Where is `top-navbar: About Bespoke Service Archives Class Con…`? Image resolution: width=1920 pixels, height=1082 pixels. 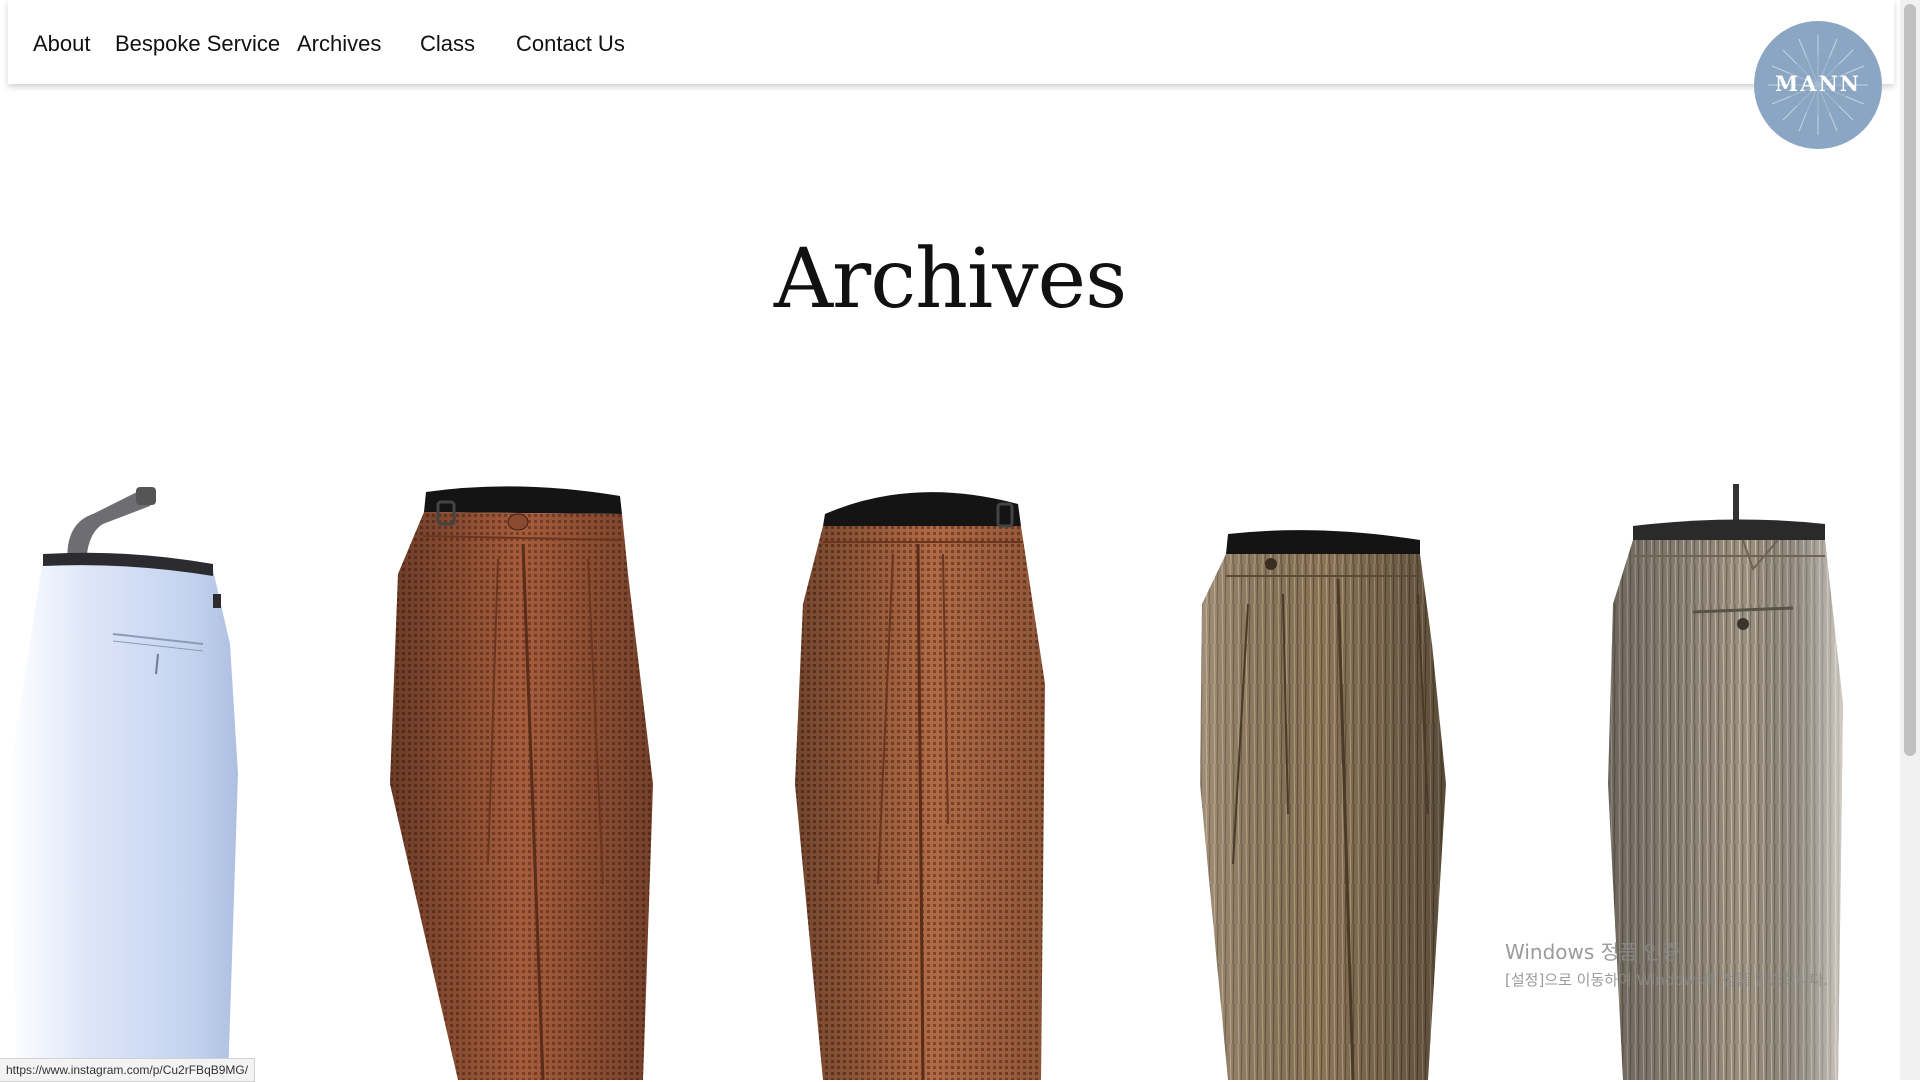
top-navbar: About Bespoke Service Archives Class Con… is located at coordinates (951, 42).